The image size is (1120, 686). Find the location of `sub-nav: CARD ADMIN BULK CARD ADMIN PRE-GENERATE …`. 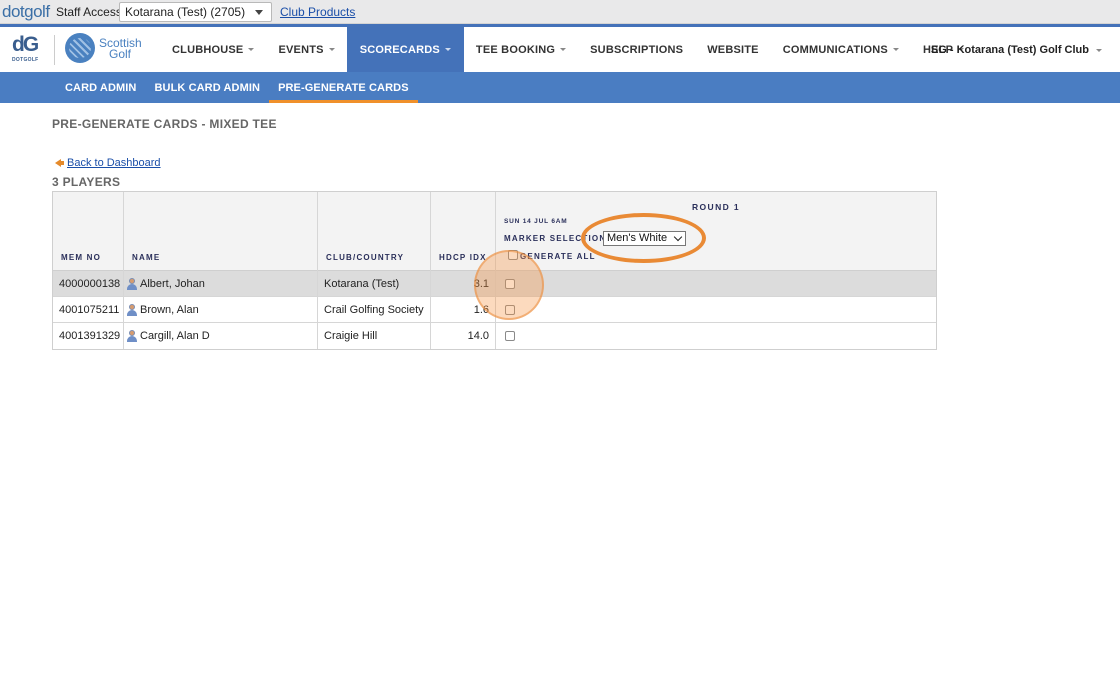

sub-nav: CARD ADMIN BULK CARD ADMIN PRE-GENERATE … is located at coordinates (560, 87).